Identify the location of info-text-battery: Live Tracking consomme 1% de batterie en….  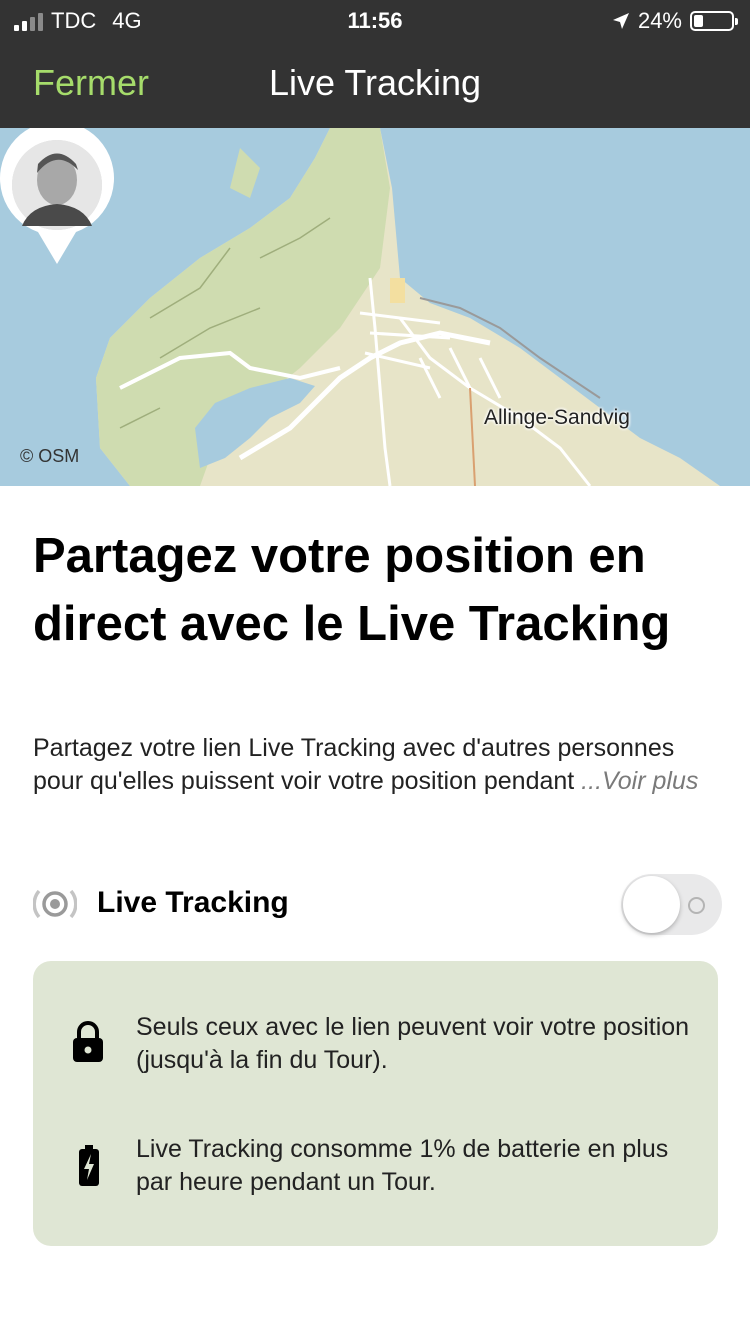
(402, 1165).